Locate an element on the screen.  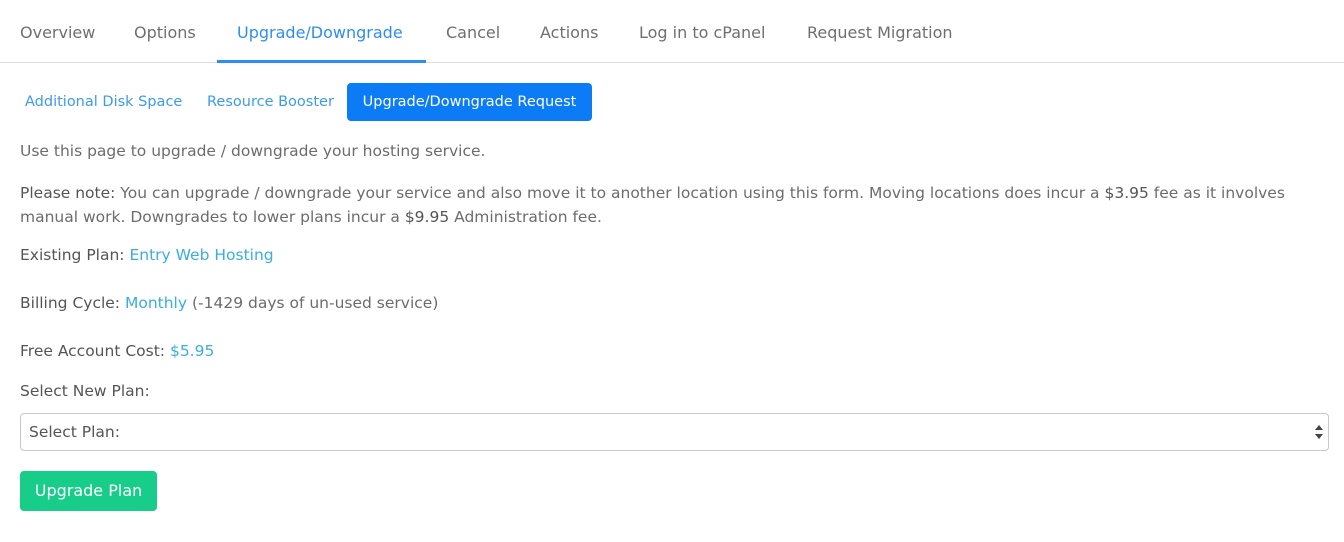
existing-plan-value: Entry Web Hosting is located at coordinates (201, 255).